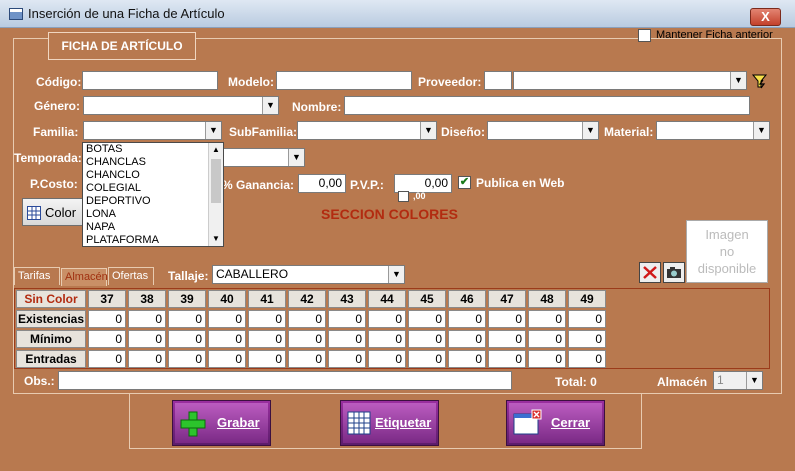 The height and width of the screenshot is (471, 795). What do you see at coordinates (547, 105) in the screenshot?
I see `nombre-input` at bounding box center [547, 105].